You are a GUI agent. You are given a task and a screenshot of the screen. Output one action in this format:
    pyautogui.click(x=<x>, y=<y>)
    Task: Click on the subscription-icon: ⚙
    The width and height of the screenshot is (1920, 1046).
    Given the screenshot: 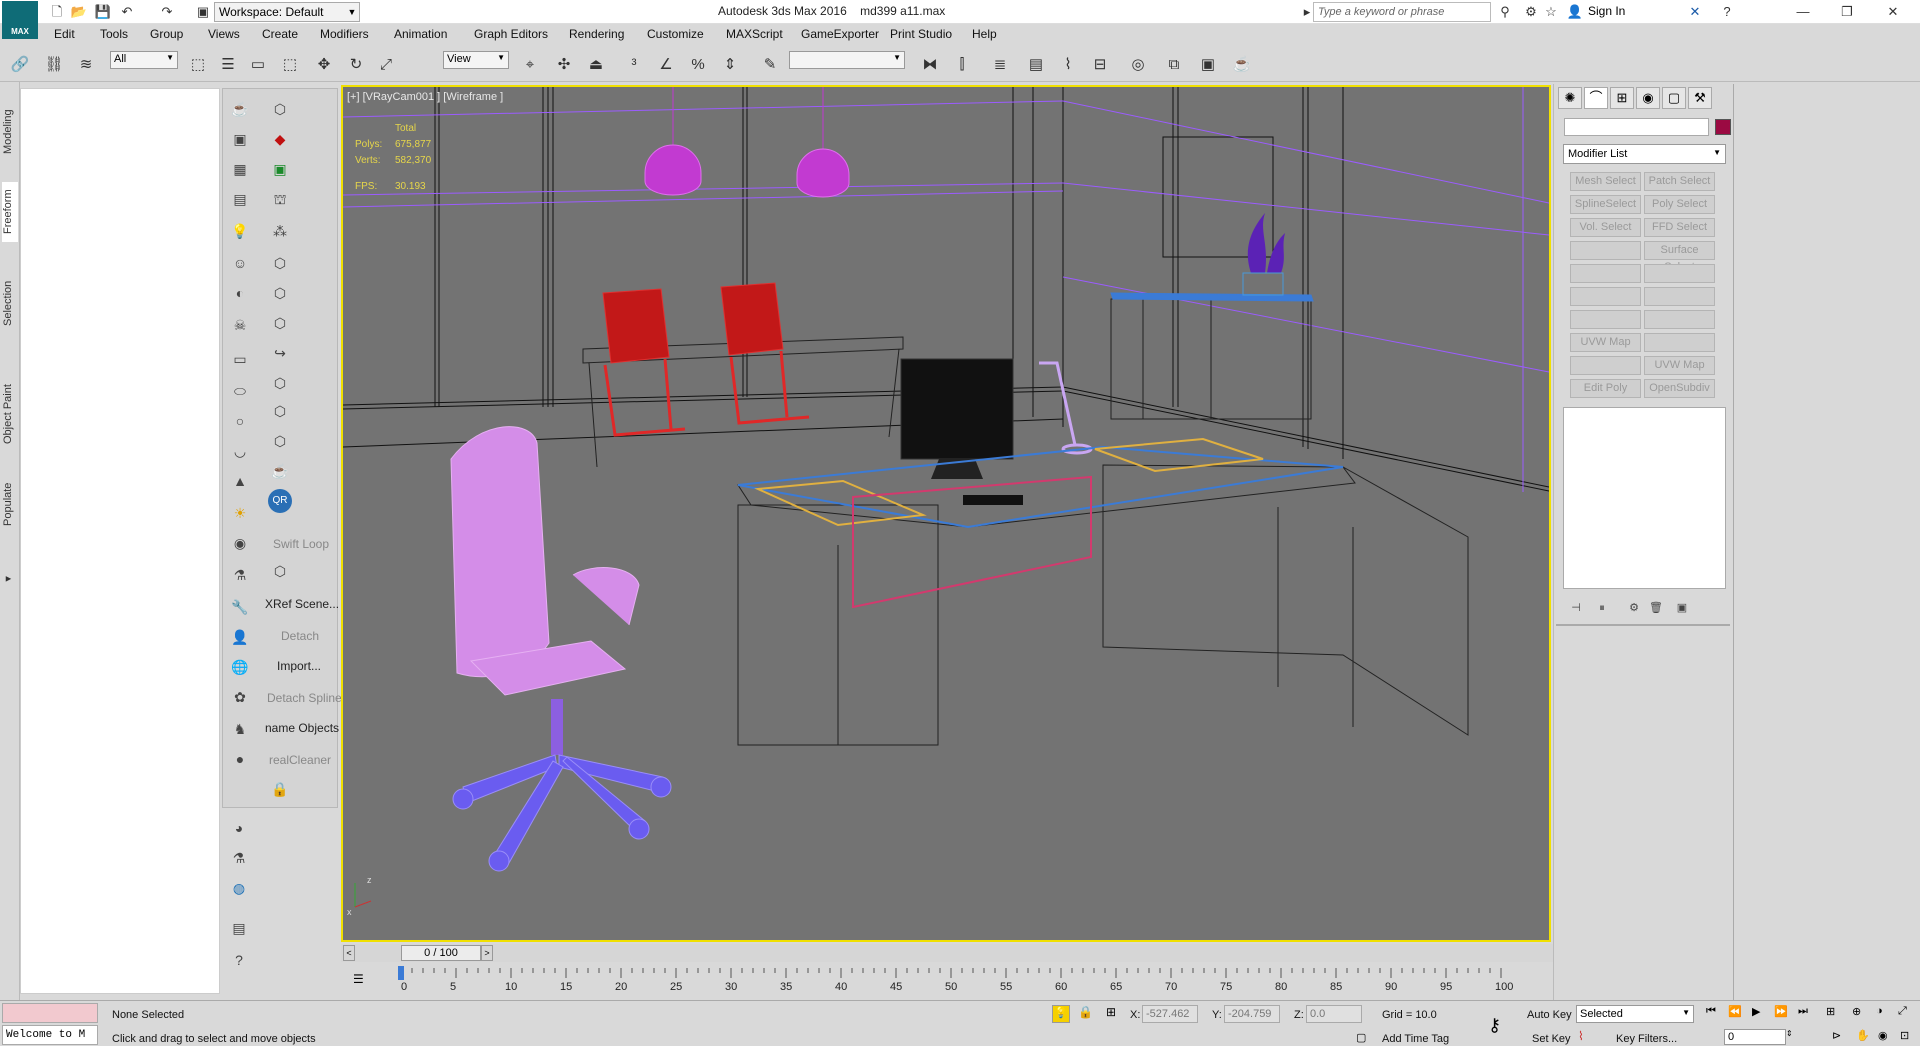 What is the action you would take?
    pyautogui.click(x=1531, y=12)
    